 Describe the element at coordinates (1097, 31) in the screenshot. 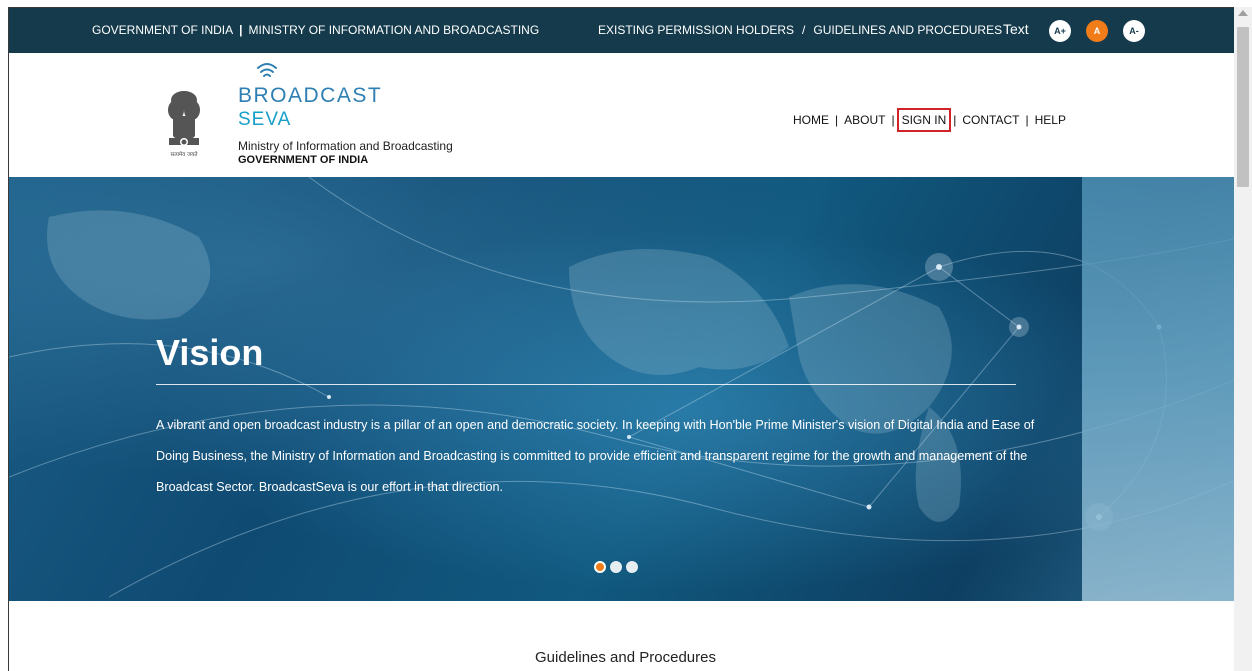

I see `font-normal-button: A` at that location.